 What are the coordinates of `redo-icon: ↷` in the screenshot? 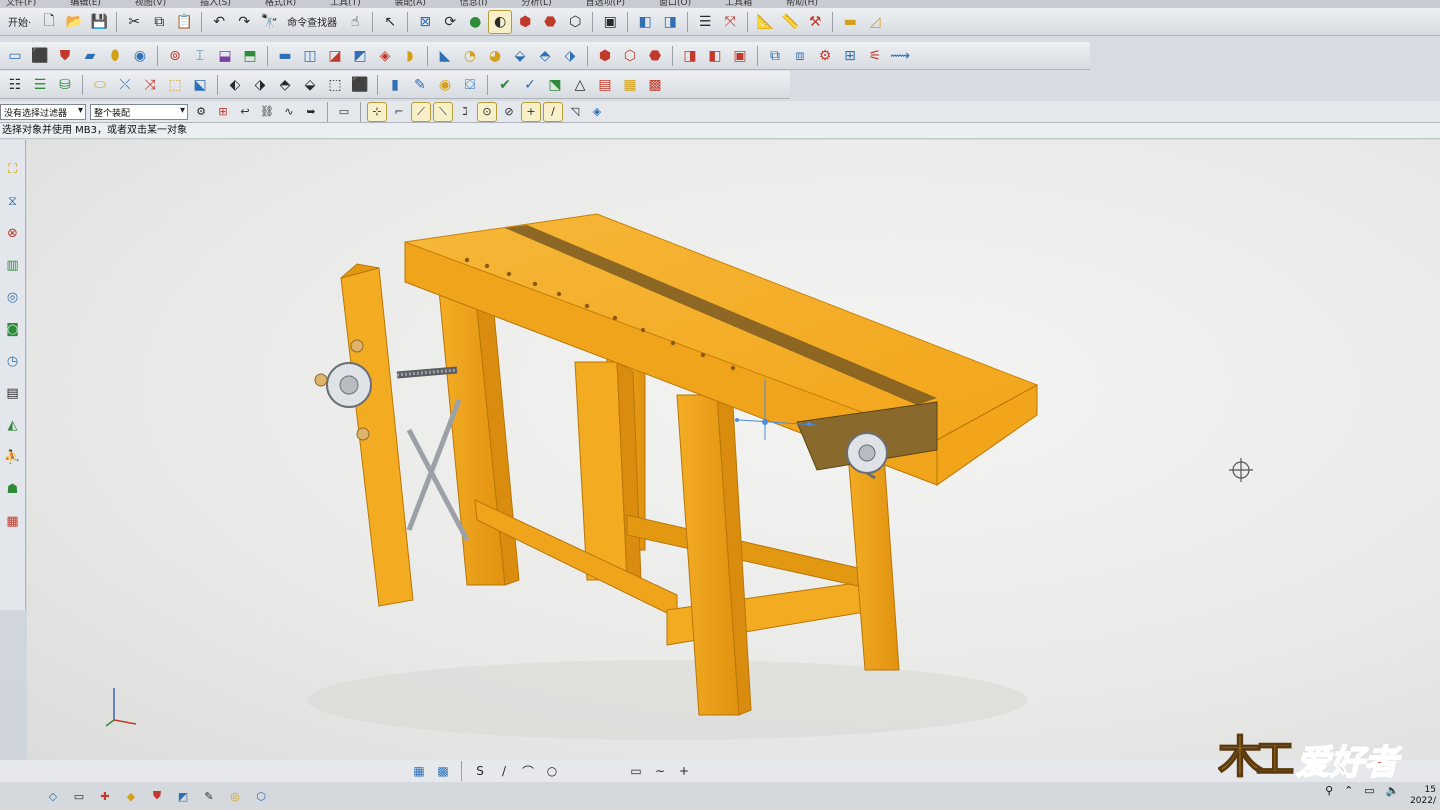 It's located at (244, 22).